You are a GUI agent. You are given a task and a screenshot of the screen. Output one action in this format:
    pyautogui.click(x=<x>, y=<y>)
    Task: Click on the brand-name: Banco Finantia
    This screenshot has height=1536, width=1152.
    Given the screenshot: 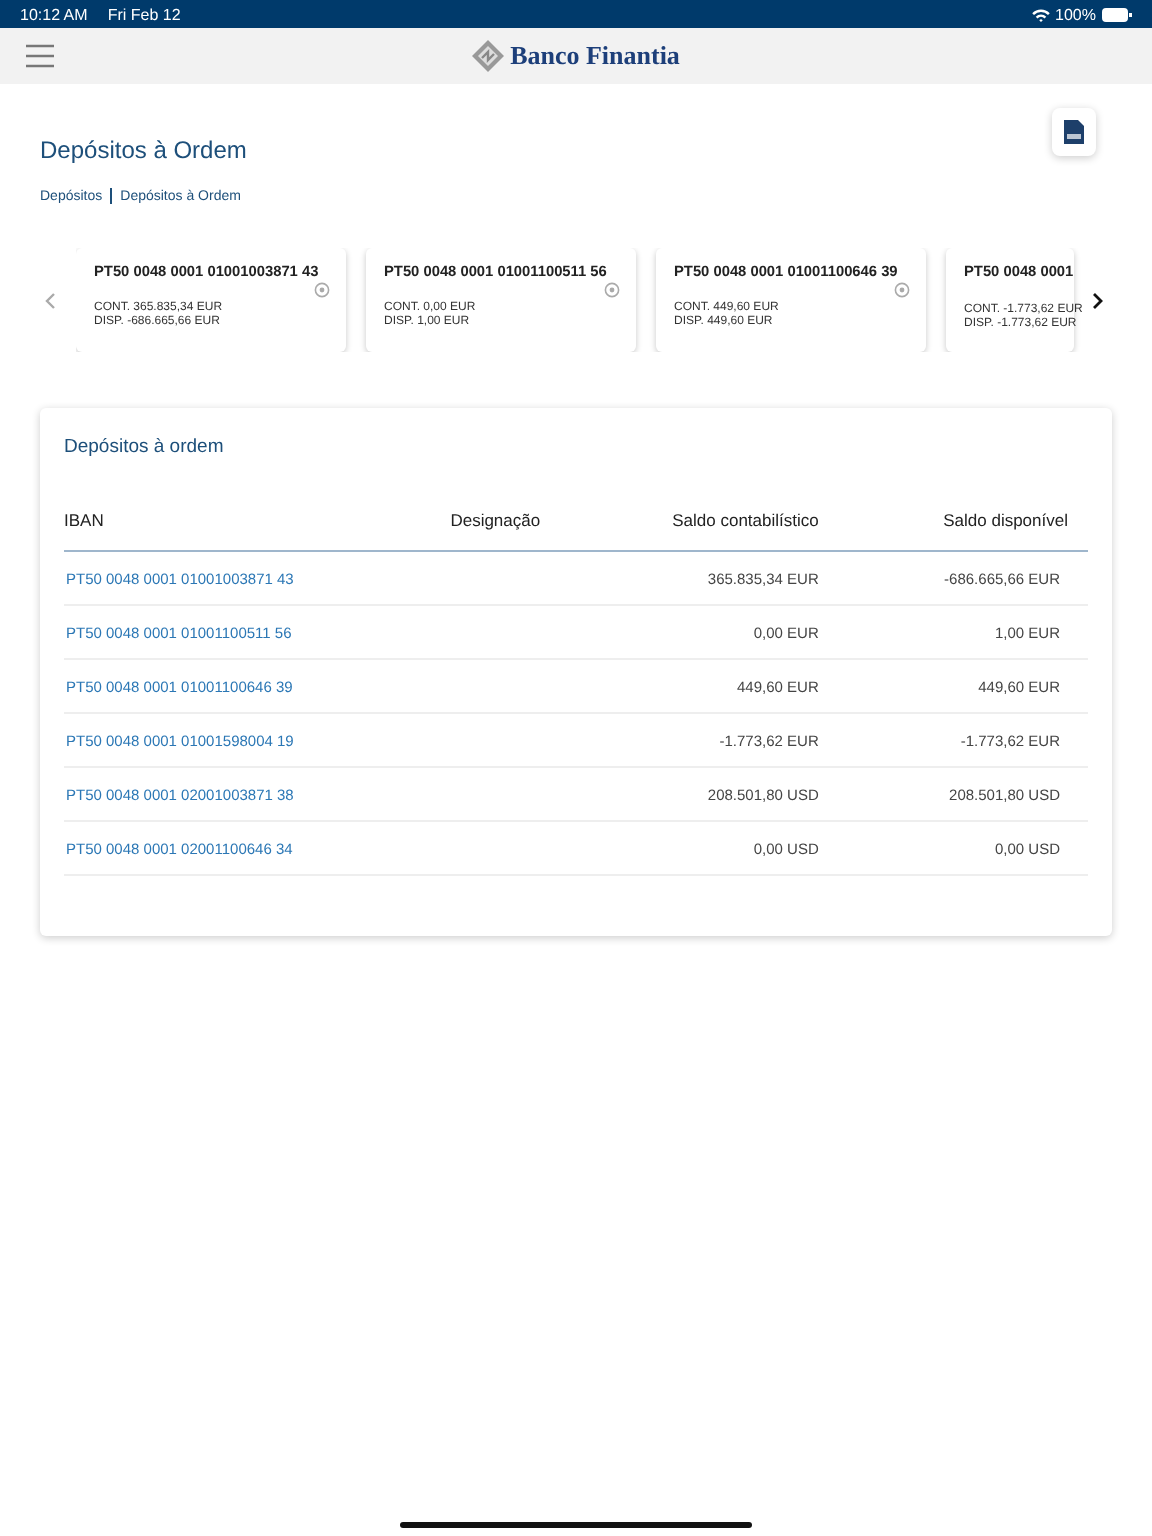 What is the action you would take?
    pyautogui.click(x=595, y=56)
    